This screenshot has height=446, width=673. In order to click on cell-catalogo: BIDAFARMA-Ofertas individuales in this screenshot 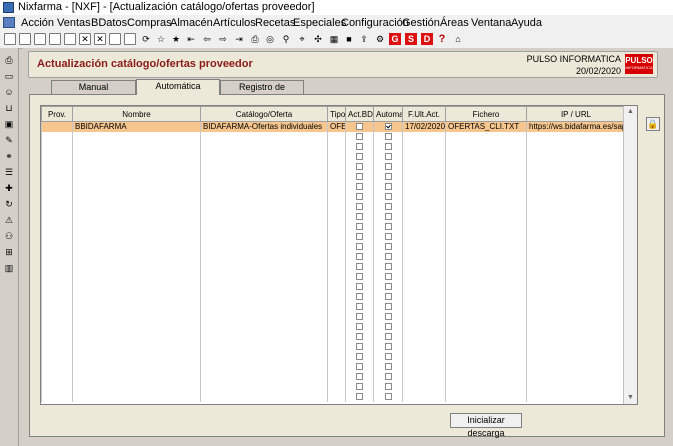, I will do `click(264, 126)`.